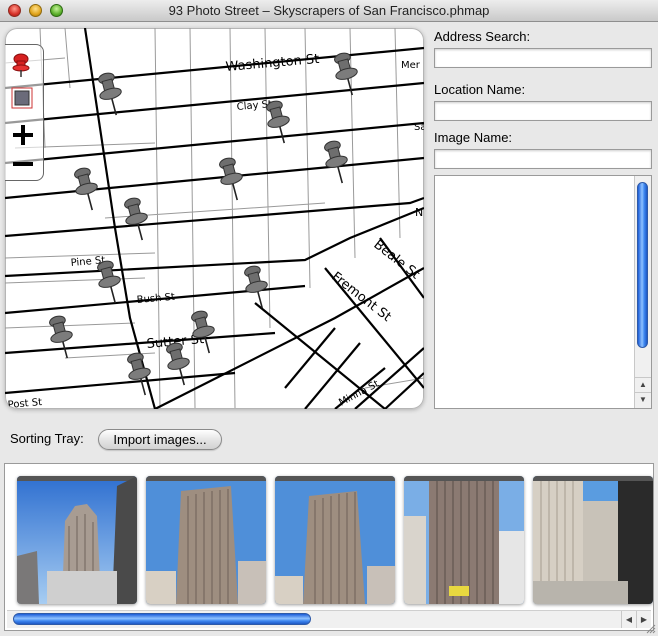  Describe the element at coordinates (397, 259) in the screenshot. I see `street-label: Beale St` at that location.